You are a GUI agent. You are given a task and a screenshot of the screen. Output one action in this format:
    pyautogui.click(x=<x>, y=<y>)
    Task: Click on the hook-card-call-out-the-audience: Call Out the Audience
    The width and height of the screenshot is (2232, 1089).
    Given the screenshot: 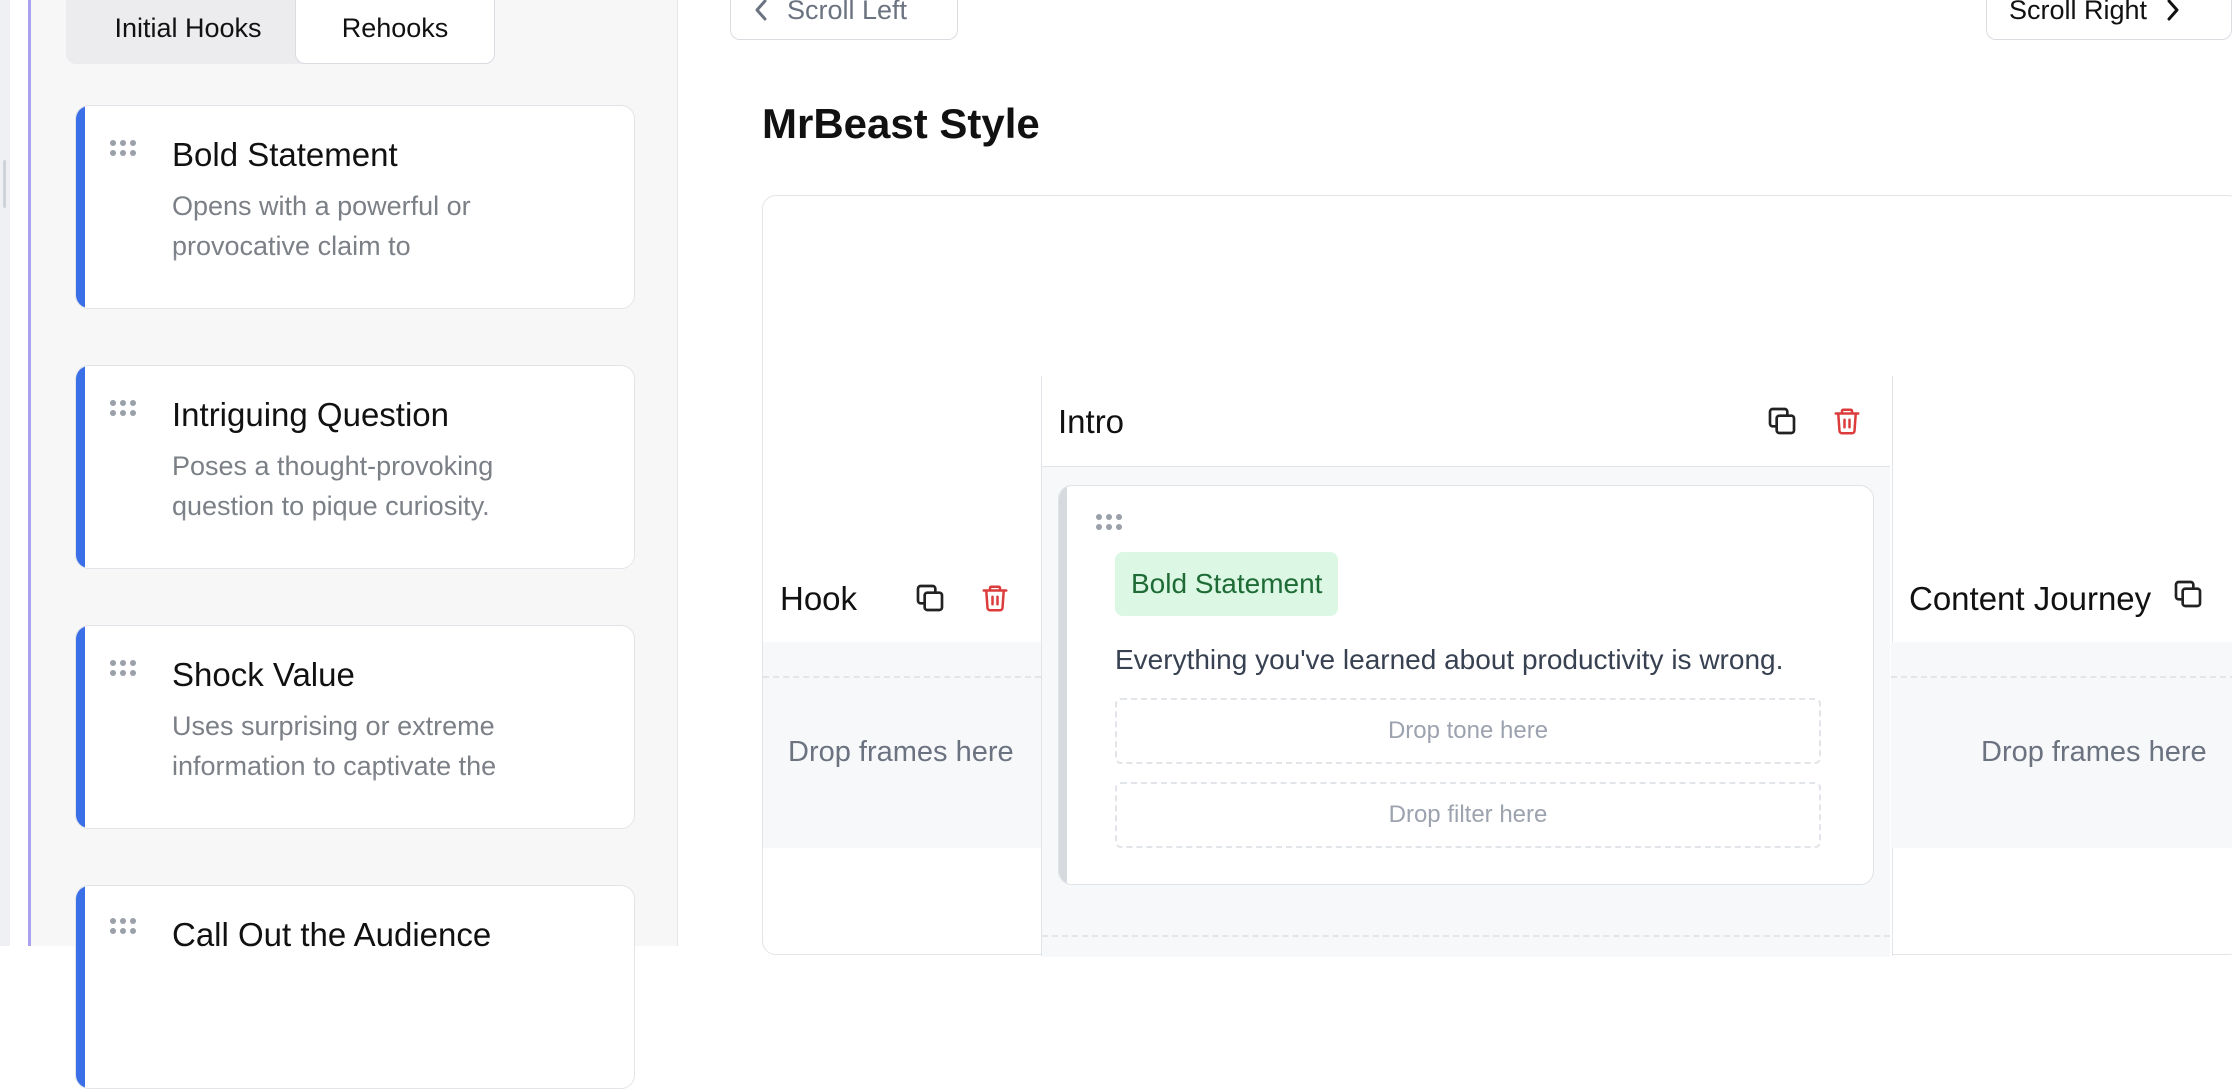 What is the action you would take?
    pyautogui.click(x=355, y=987)
    